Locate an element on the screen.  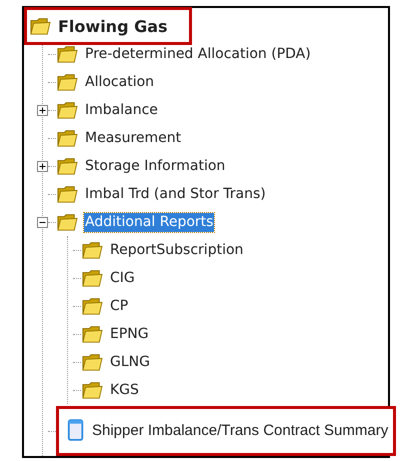
tree-item-label: ReportSubscription is located at coordinates (176, 250).